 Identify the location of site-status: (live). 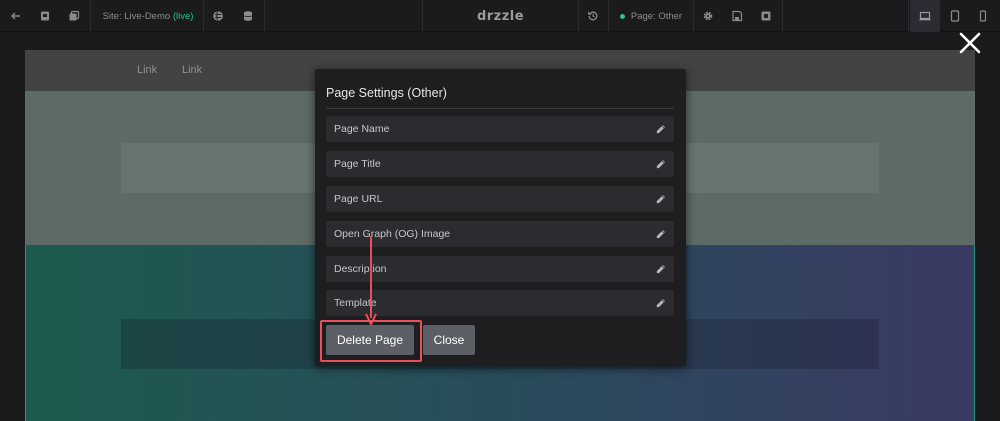
(183, 16).